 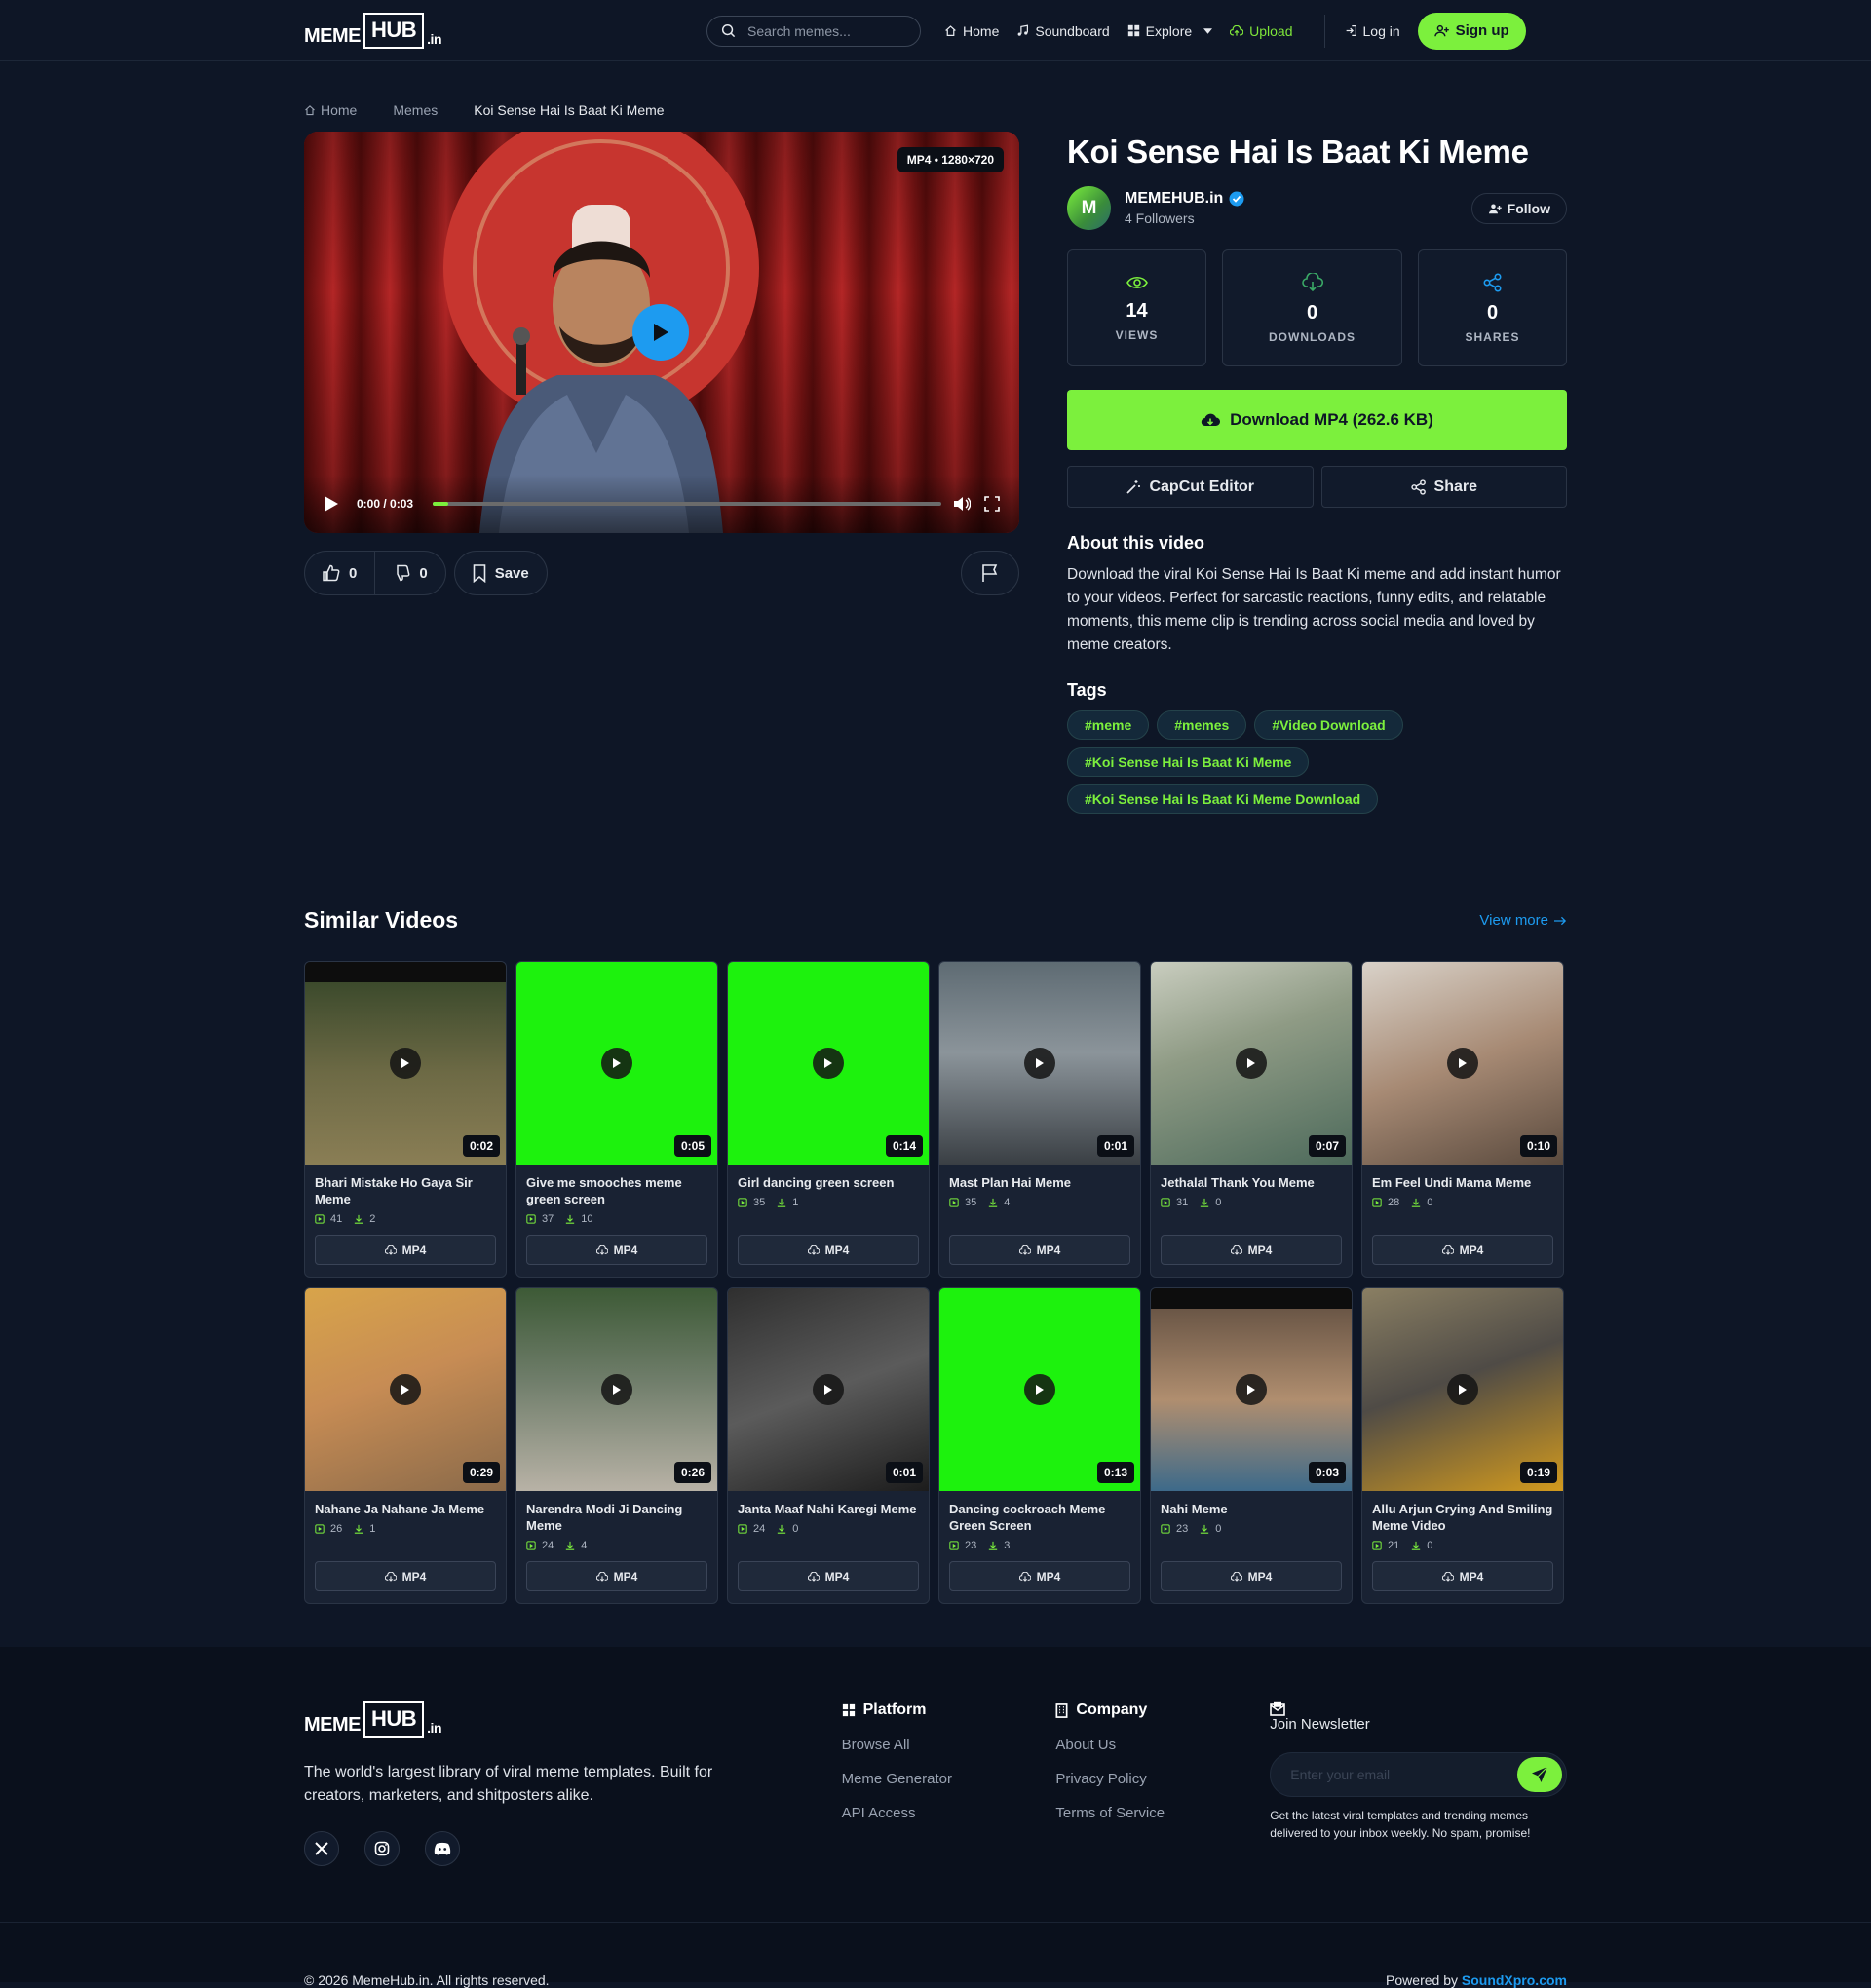 What do you see at coordinates (962, 504) in the screenshot?
I see `volume-icon` at bounding box center [962, 504].